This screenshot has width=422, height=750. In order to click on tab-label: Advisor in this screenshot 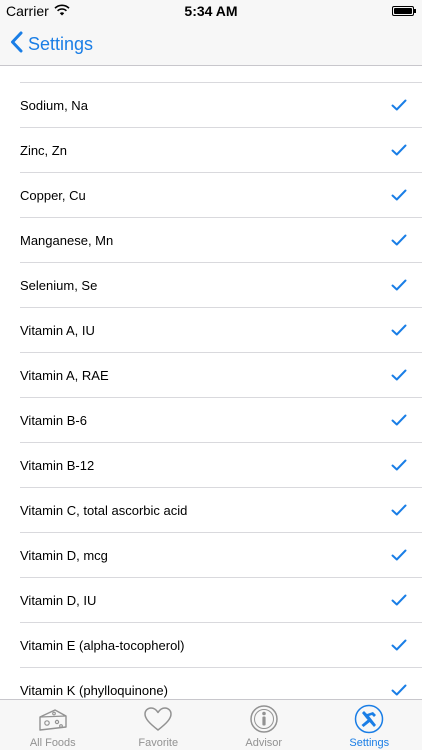, I will do `click(264, 743)`.